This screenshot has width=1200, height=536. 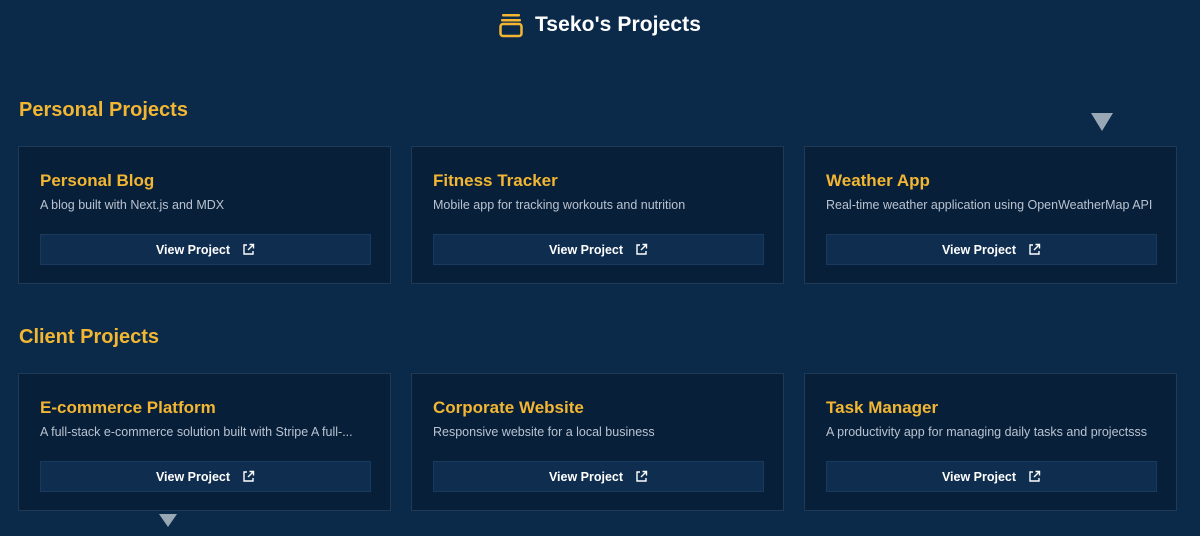 I want to click on page-header: Tseko's Projects, so click(x=600, y=25).